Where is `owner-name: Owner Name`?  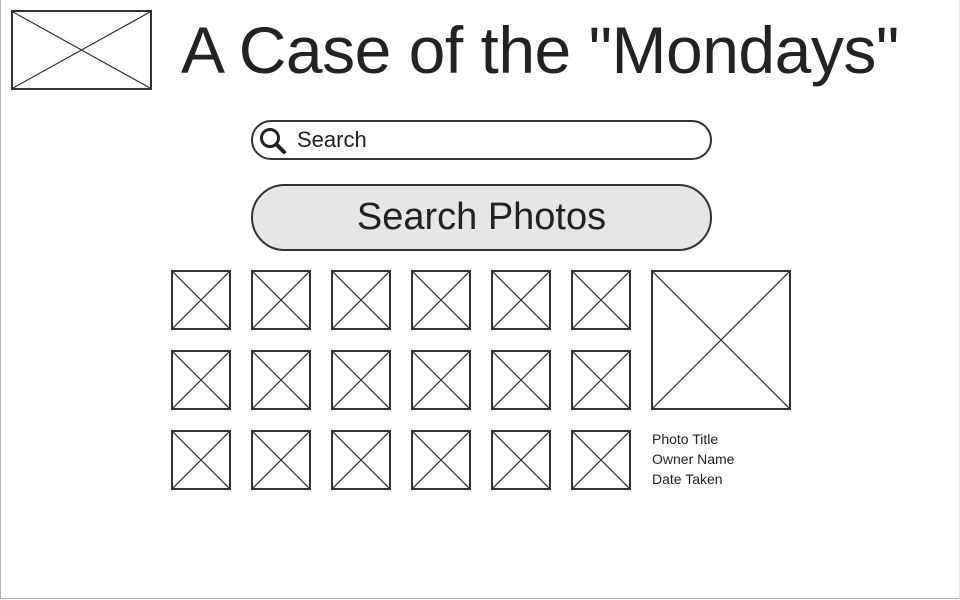 owner-name: Owner Name is located at coordinates (693, 459).